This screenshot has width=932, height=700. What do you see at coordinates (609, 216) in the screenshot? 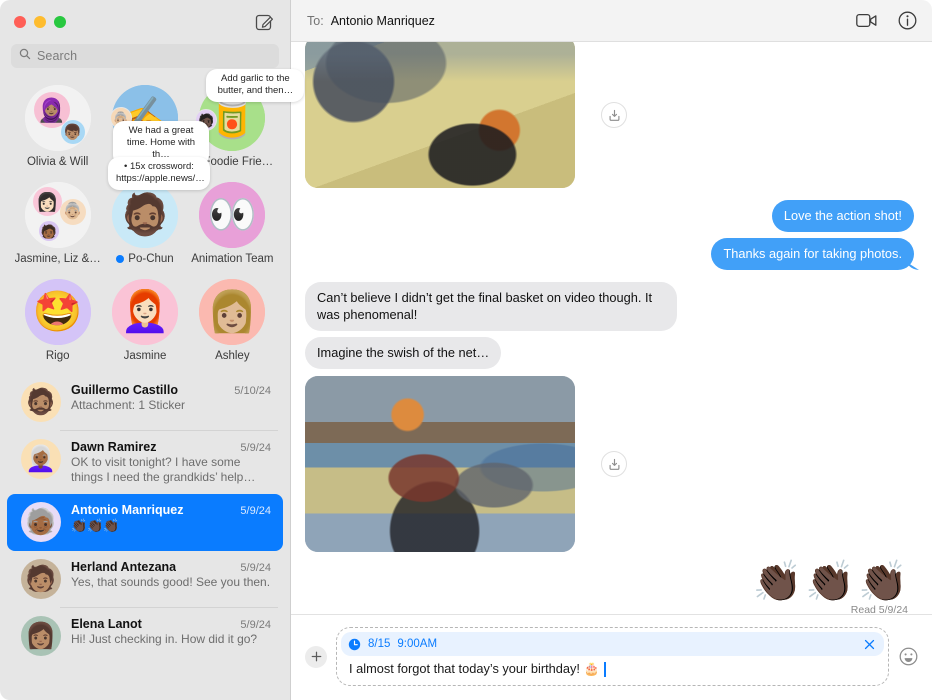
I see `message-row-outgoing-1: Love the action shot!` at bounding box center [609, 216].